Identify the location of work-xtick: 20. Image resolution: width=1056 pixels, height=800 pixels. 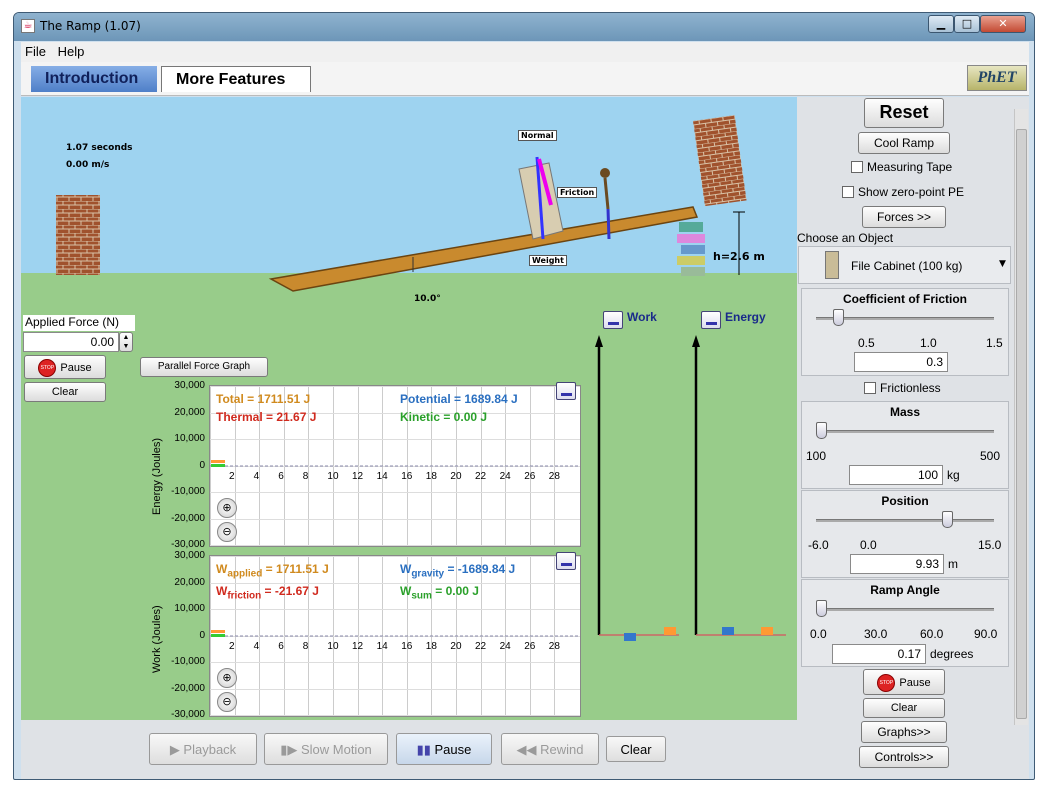
(456, 646).